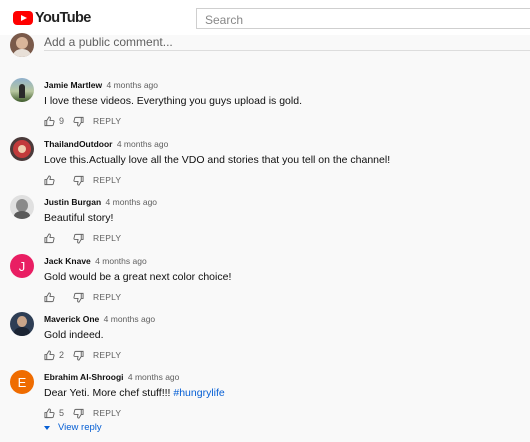 The image size is (530, 442). What do you see at coordinates (47, 427) in the screenshot?
I see `chevron-down-icon` at bounding box center [47, 427].